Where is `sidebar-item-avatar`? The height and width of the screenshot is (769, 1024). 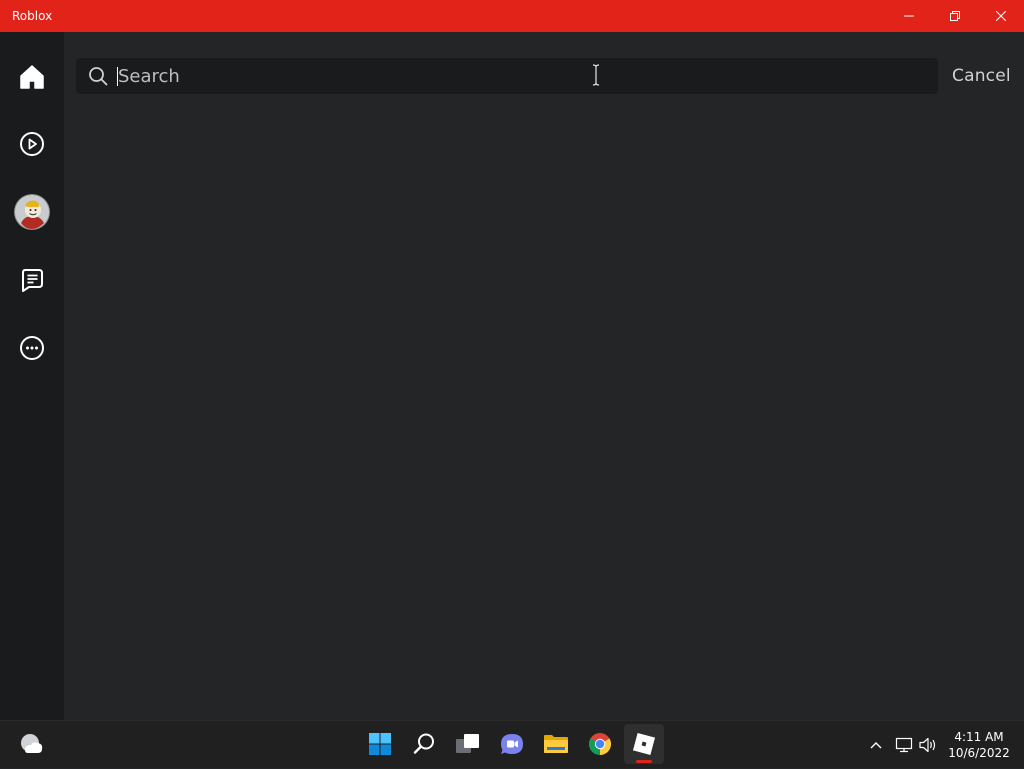
sidebar-item-avatar is located at coordinates (32, 212).